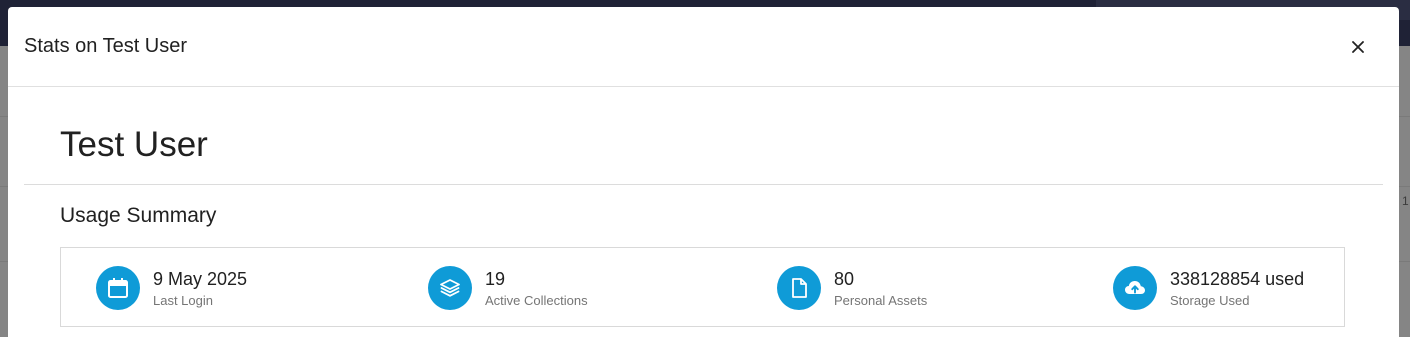 This screenshot has width=1410, height=337. I want to click on stat-value: 19, so click(495, 279).